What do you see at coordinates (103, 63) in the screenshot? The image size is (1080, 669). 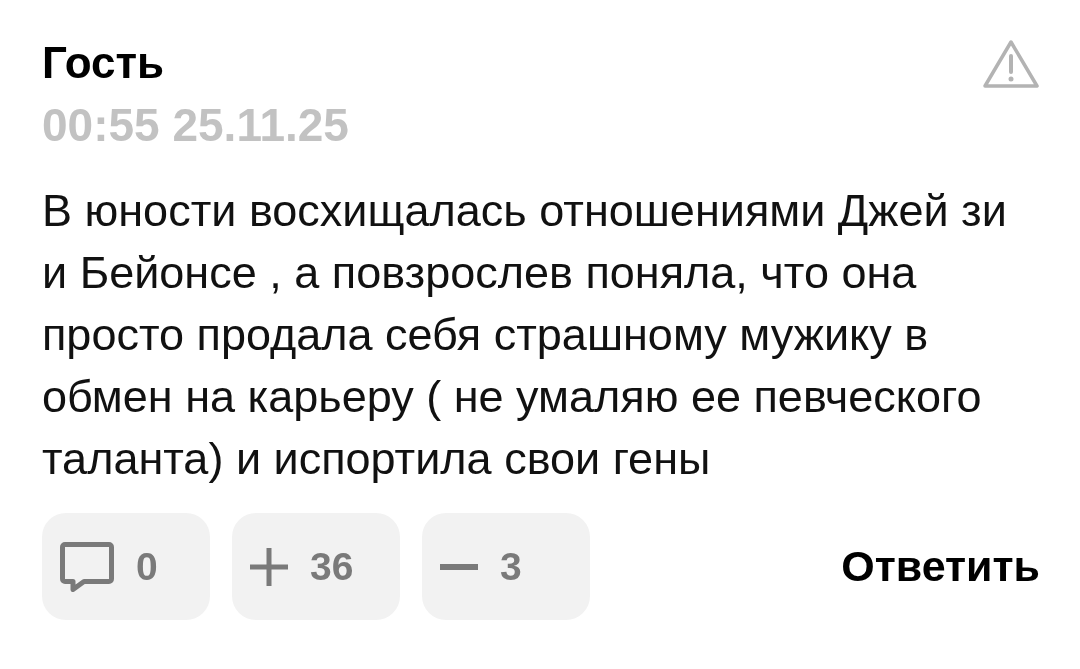 I see `author-name: Гость` at bounding box center [103, 63].